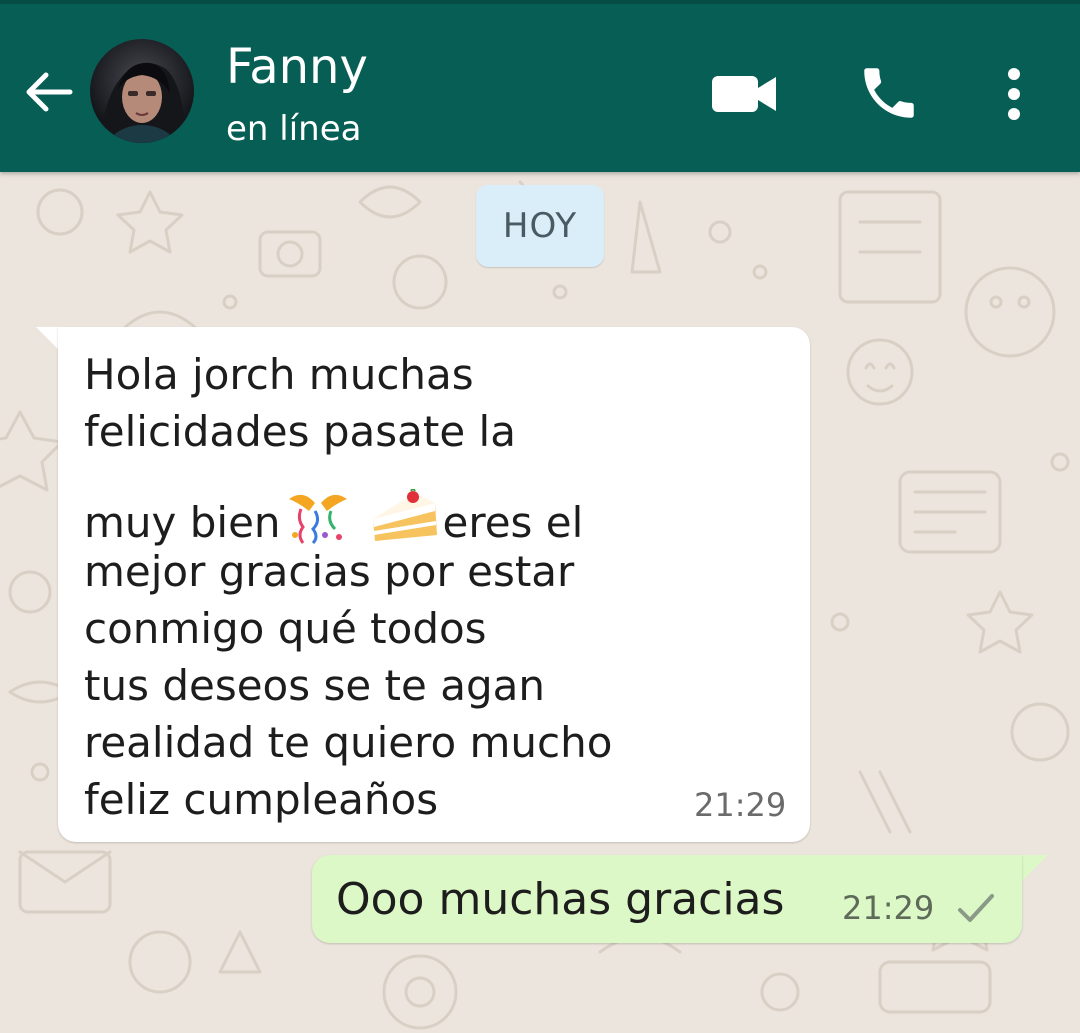 The width and height of the screenshot is (1080, 1033). I want to click on incoming-message-line: mejor gracias por estar, so click(329, 571).